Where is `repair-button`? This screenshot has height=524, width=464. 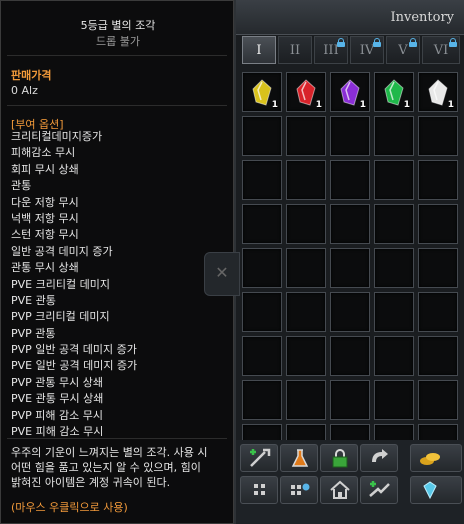
repair-button is located at coordinates (259, 458).